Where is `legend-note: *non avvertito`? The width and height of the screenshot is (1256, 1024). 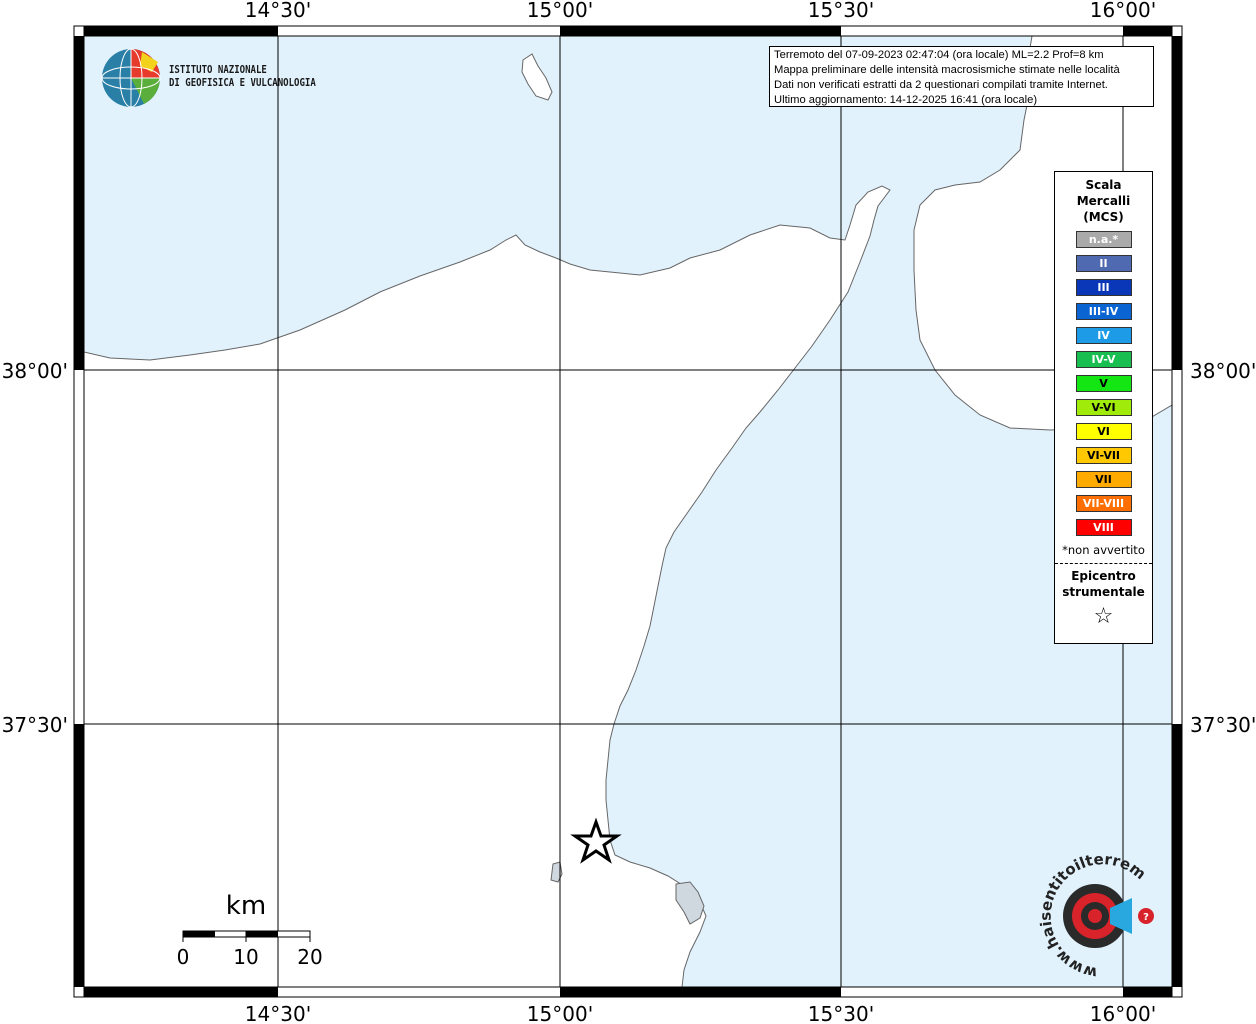
legend-note: *non avvertito is located at coordinates (1103, 550).